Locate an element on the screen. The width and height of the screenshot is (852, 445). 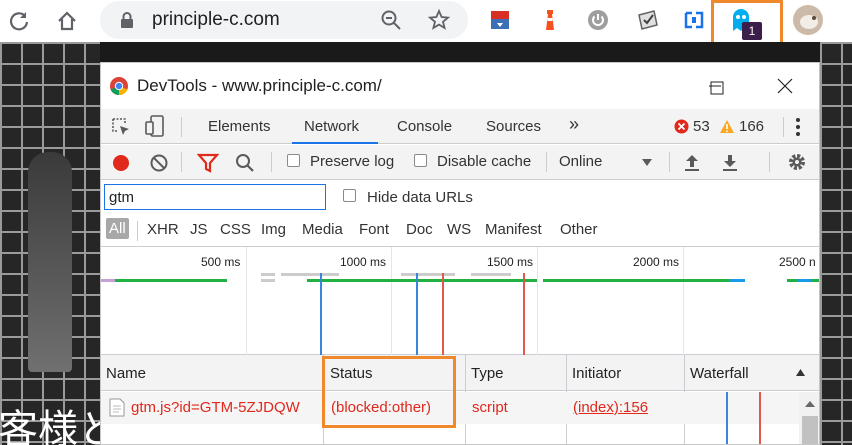
record-button is located at coordinates (121, 165).